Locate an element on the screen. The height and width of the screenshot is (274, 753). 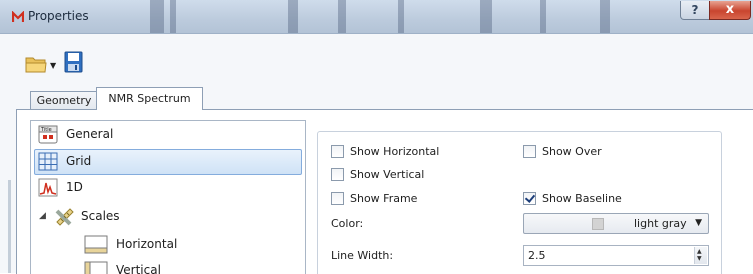
color-select: light gray ▼ is located at coordinates (616, 223).